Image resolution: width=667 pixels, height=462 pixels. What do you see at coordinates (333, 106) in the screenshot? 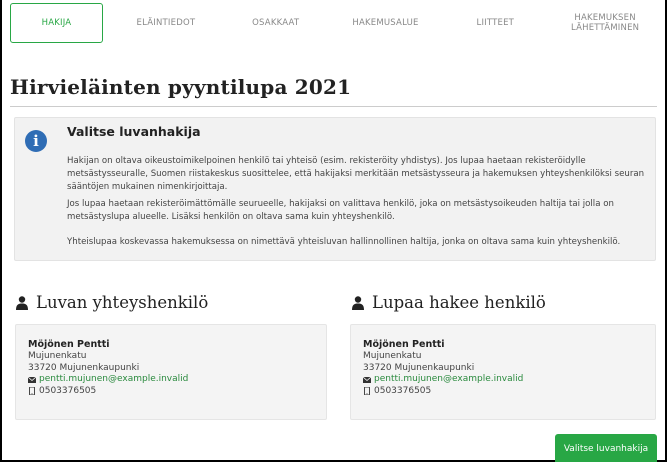
I see `title-divider` at bounding box center [333, 106].